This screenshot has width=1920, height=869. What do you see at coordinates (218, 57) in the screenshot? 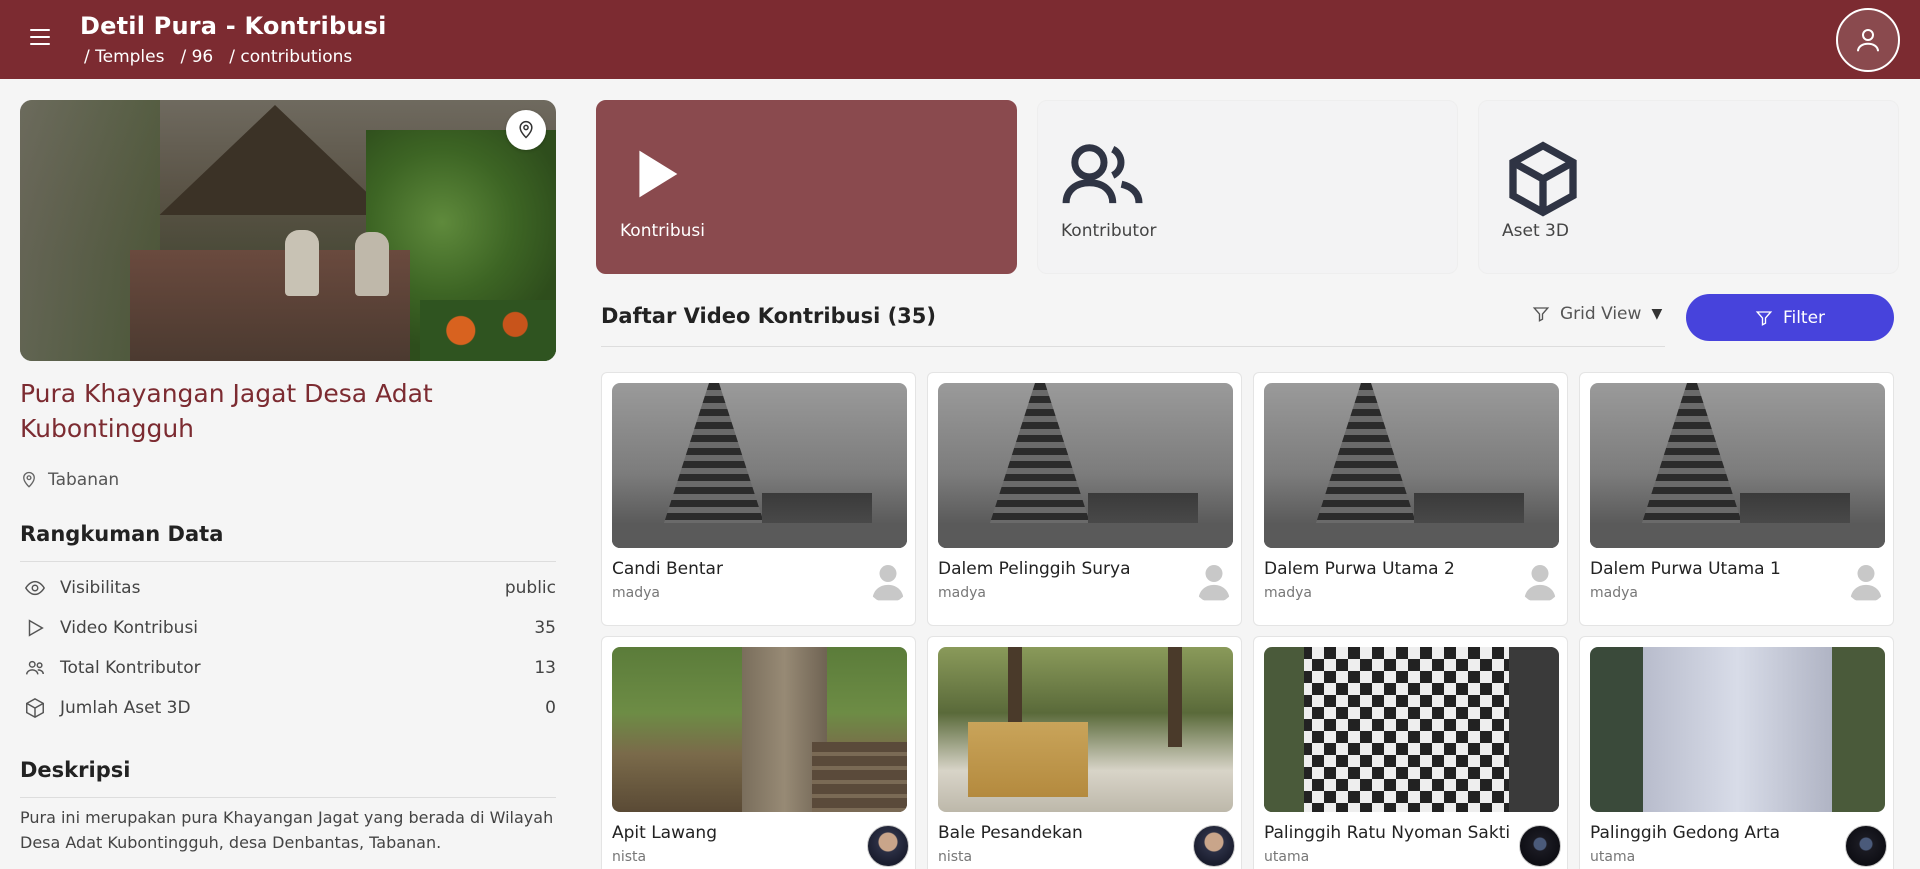
I see `breadcrumb: / Temples / 96 / contributions` at bounding box center [218, 57].